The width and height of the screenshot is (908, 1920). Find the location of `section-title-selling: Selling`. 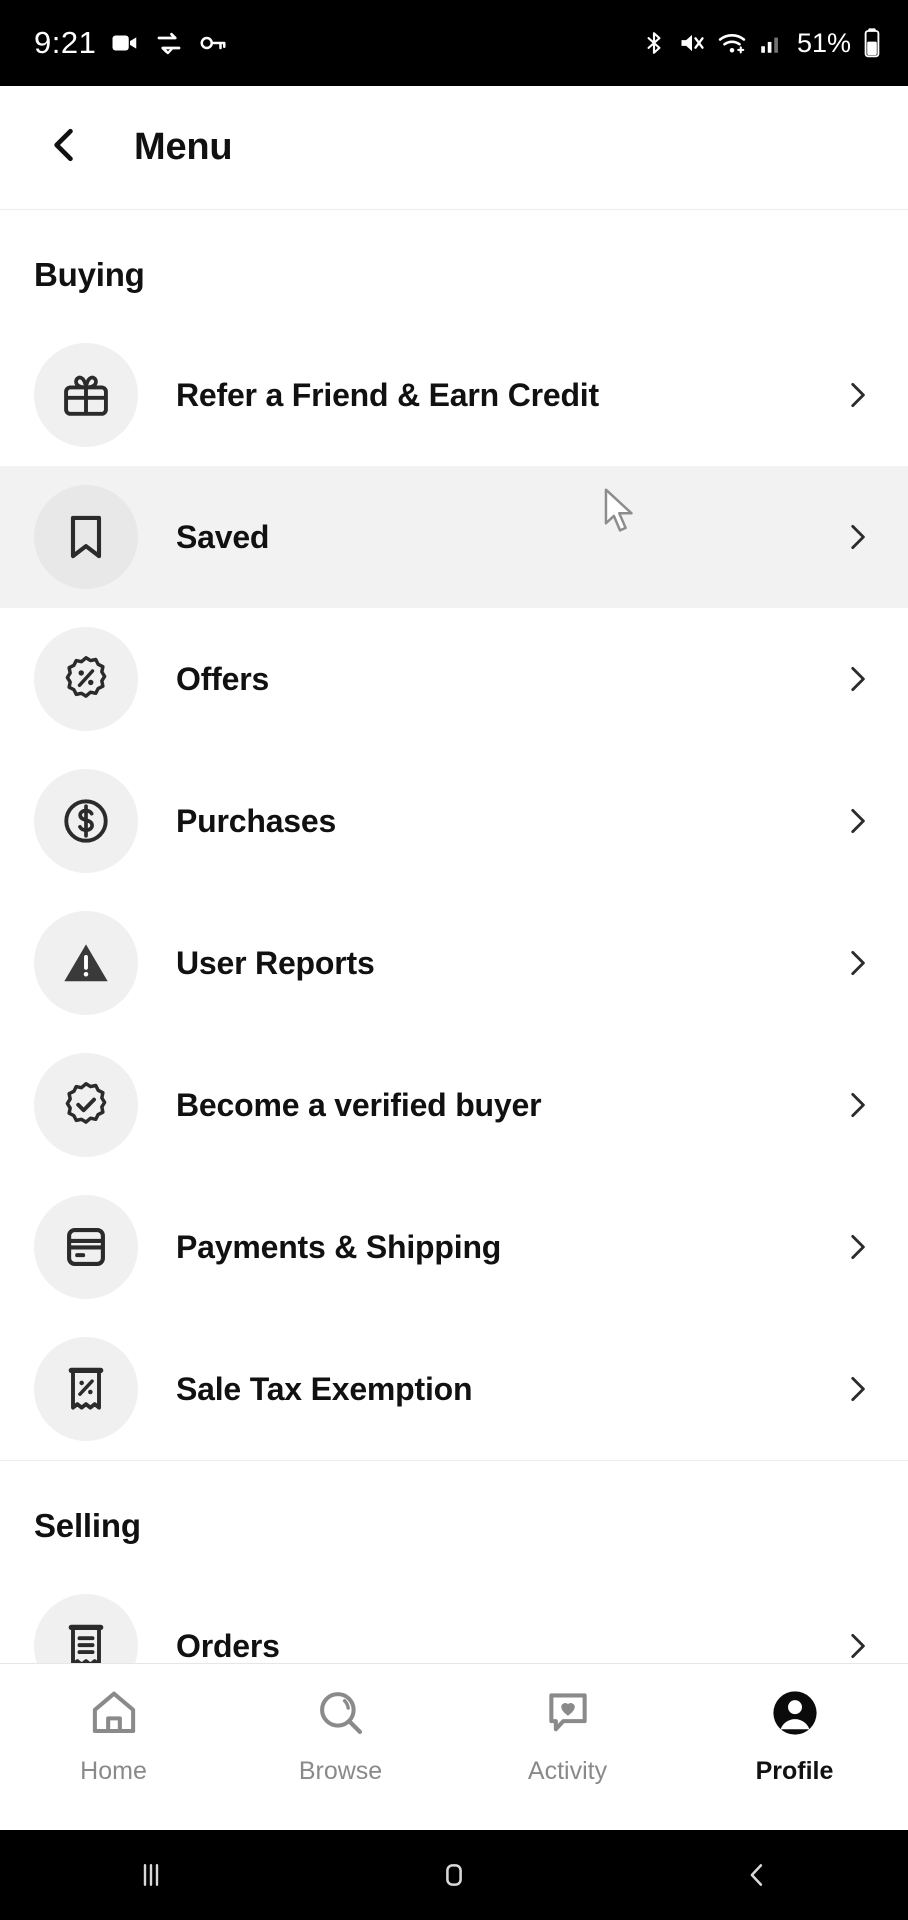

section-title-selling: Selling is located at coordinates (87, 1525).